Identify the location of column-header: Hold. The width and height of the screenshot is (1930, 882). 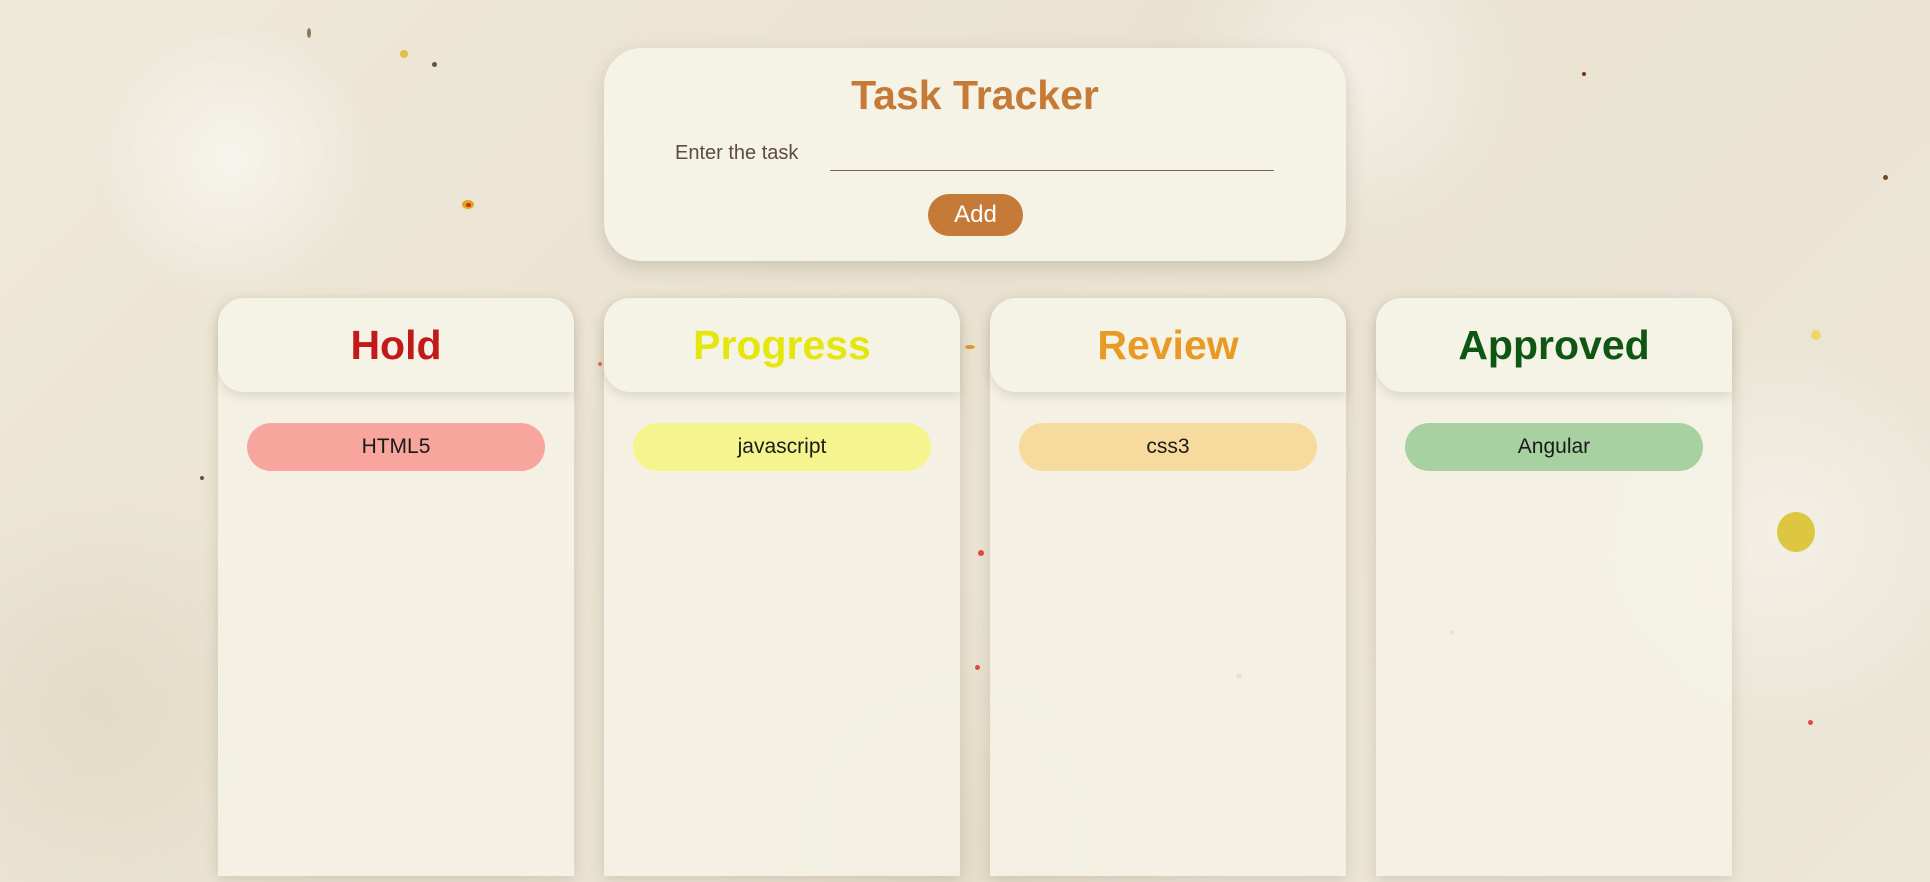
(396, 345).